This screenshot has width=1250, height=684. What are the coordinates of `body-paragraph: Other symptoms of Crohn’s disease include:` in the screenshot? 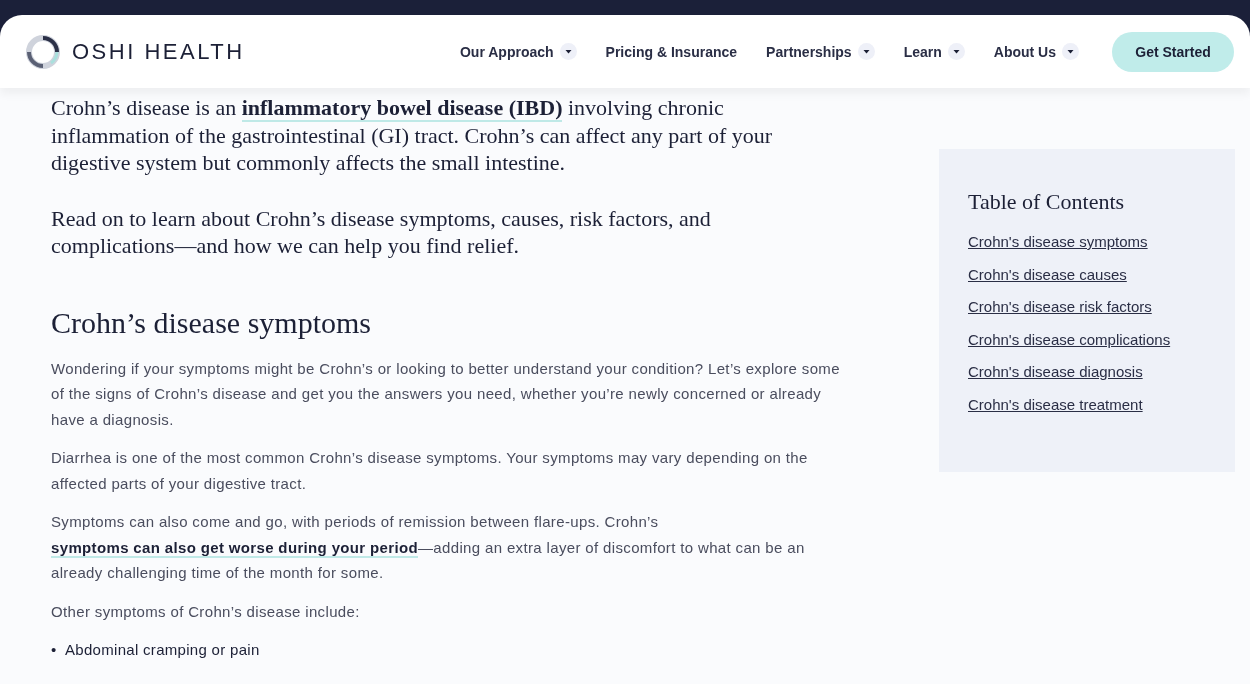 It's located at (206, 611).